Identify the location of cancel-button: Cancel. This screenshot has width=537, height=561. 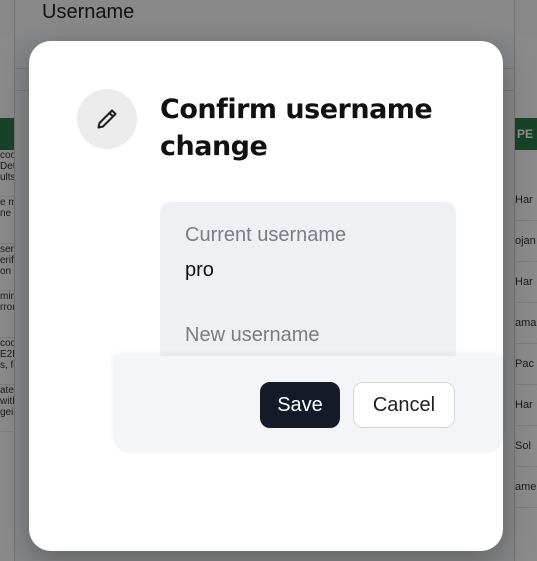
(404, 405).